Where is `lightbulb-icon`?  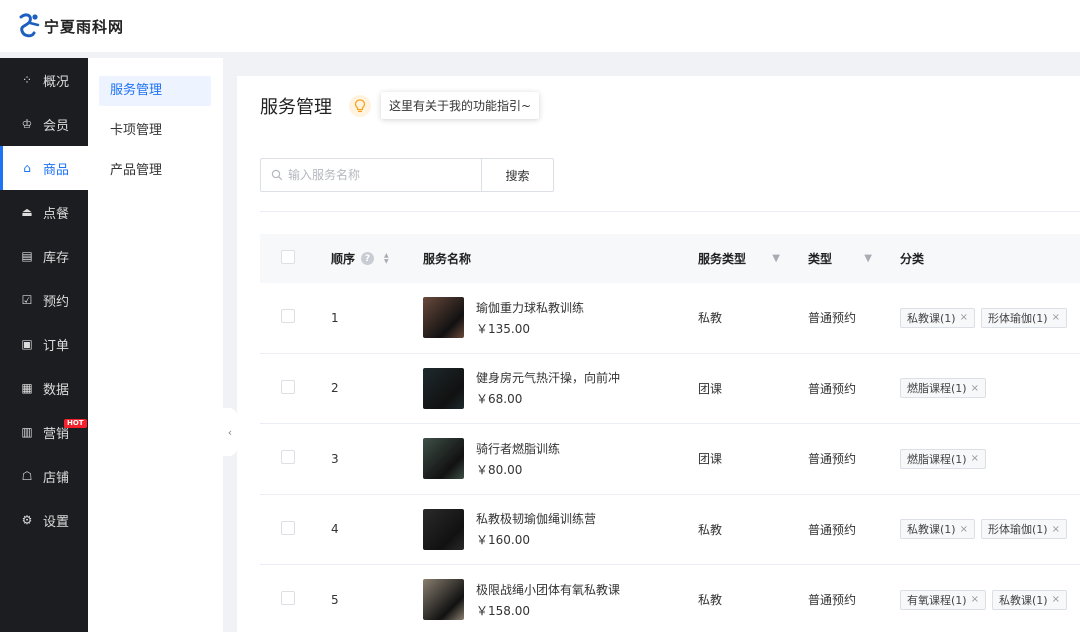 lightbulb-icon is located at coordinates (360, 105).